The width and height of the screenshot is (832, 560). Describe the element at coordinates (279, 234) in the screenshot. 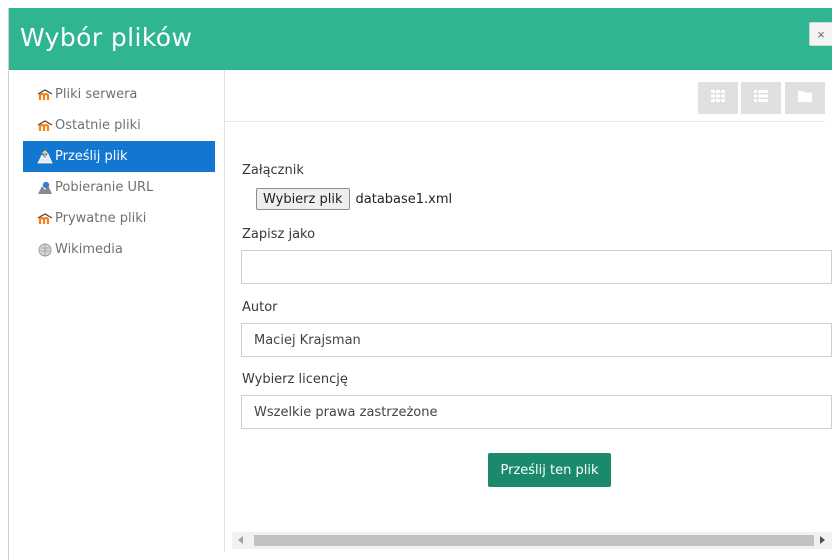

I see `save-as-label: Zapisz jako` at that location.